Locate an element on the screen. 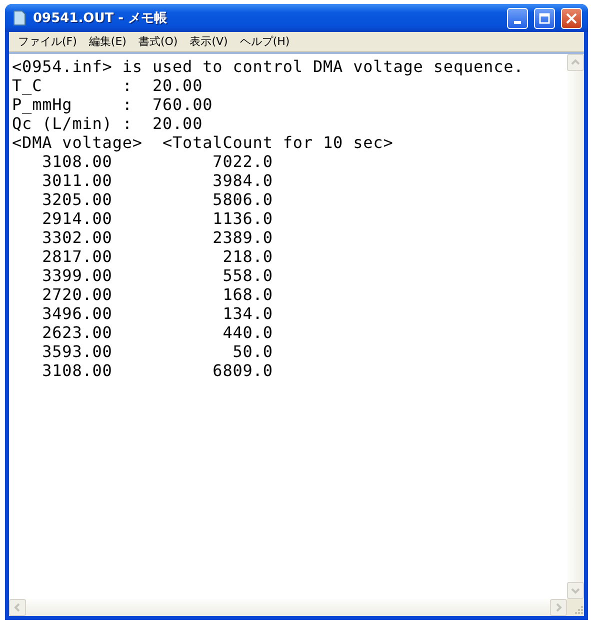 This screenshot has width=591, height=624. text-line: <DMA voltage> <TotalCount for 10 sec> is located at coordinates (203, 142).